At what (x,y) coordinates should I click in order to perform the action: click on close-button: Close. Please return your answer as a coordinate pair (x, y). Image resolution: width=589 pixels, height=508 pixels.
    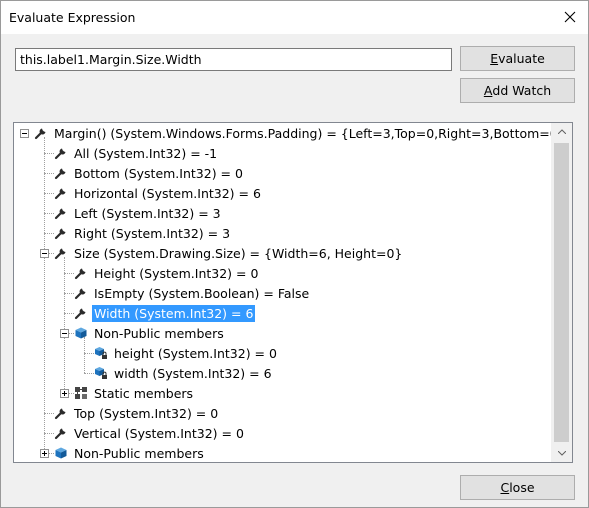
    Looking at the image, I should click on (517, 487).